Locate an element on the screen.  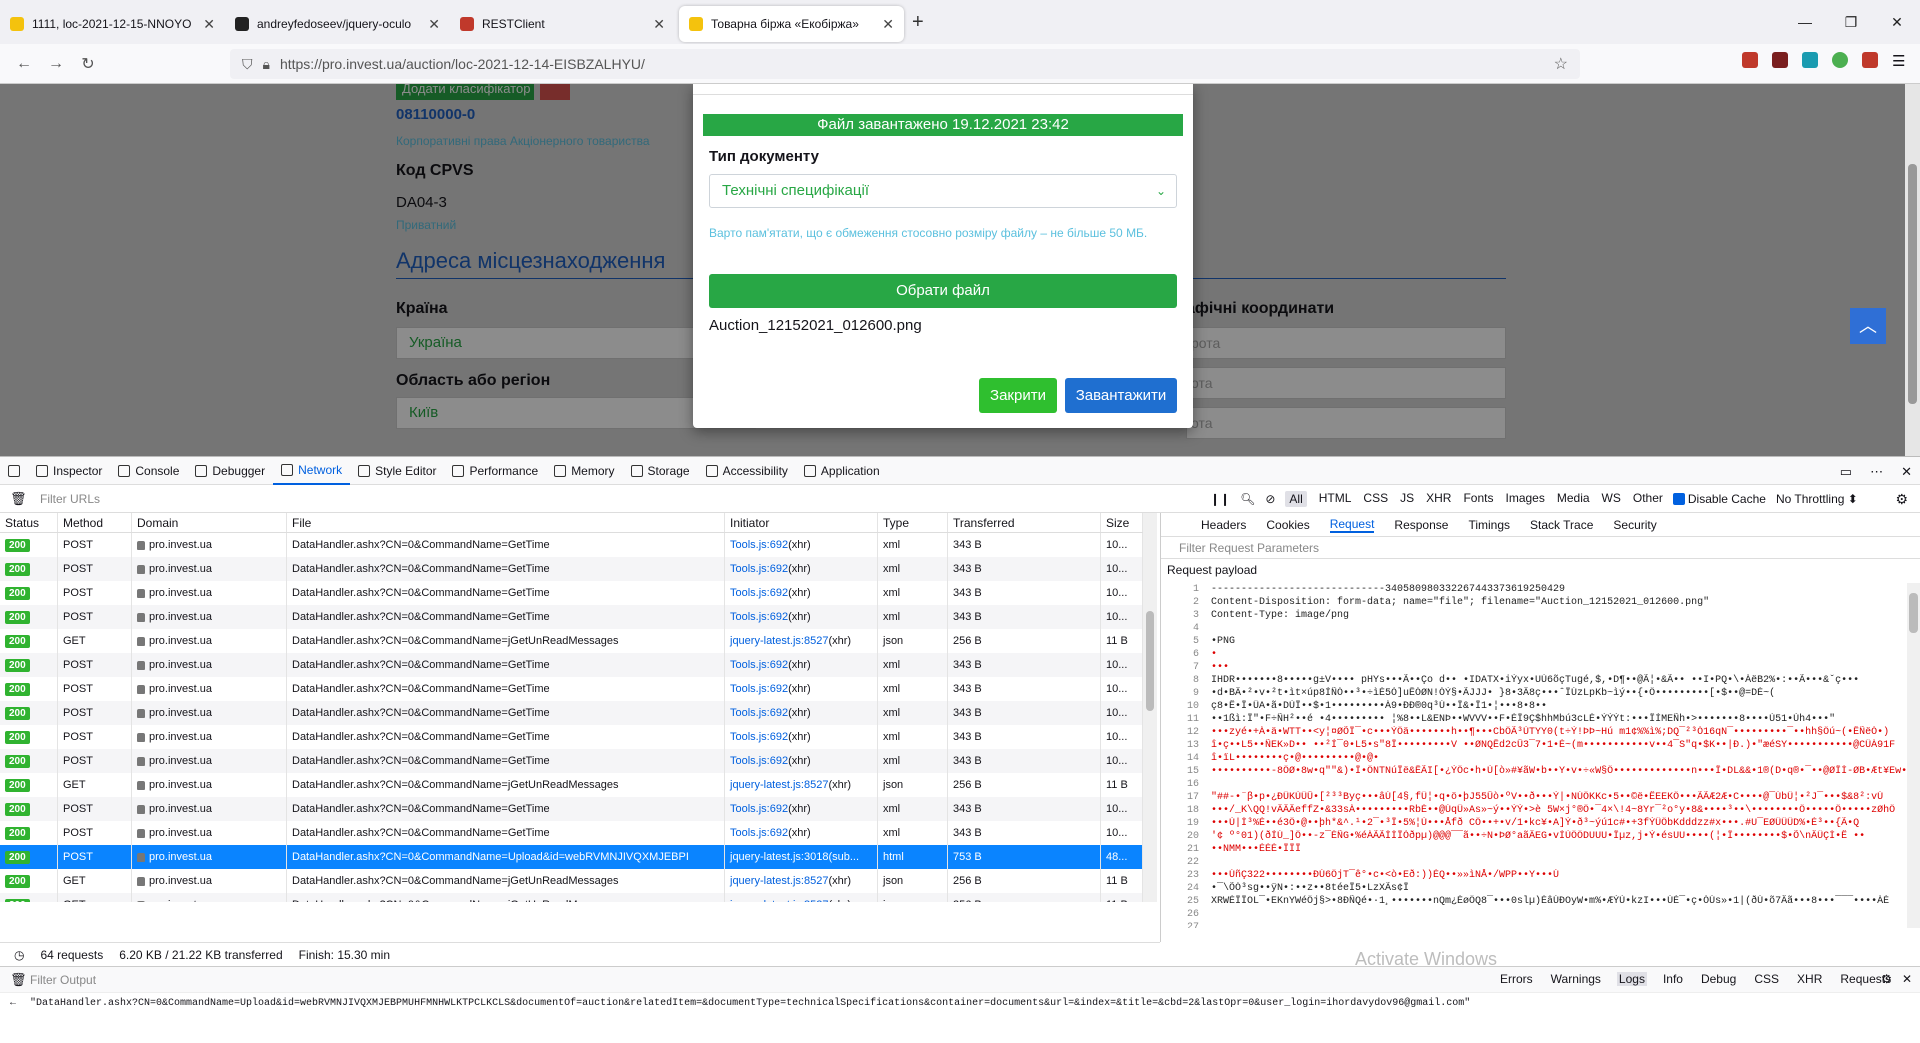
choose-file-button: Обрати файл is located at coordinates (943, 291).